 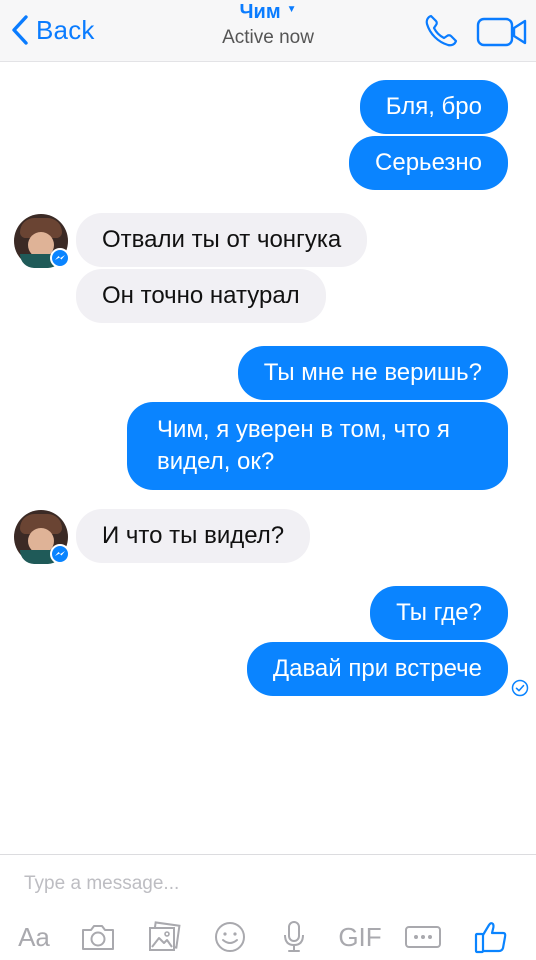 I want to click on seen-check-icon, so click(x=520, y=688).